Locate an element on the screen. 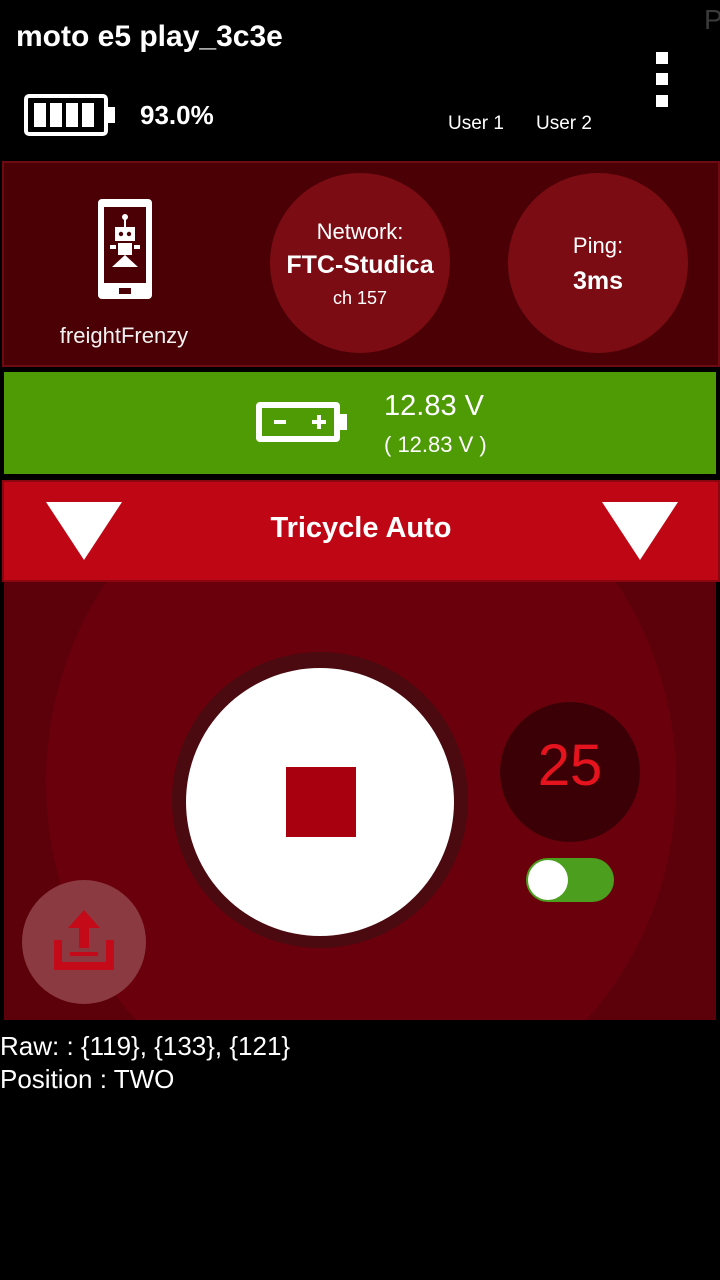 This screenshot has width=720, height=1280. ping-value: 3ms is located at coordinates (598, 281).